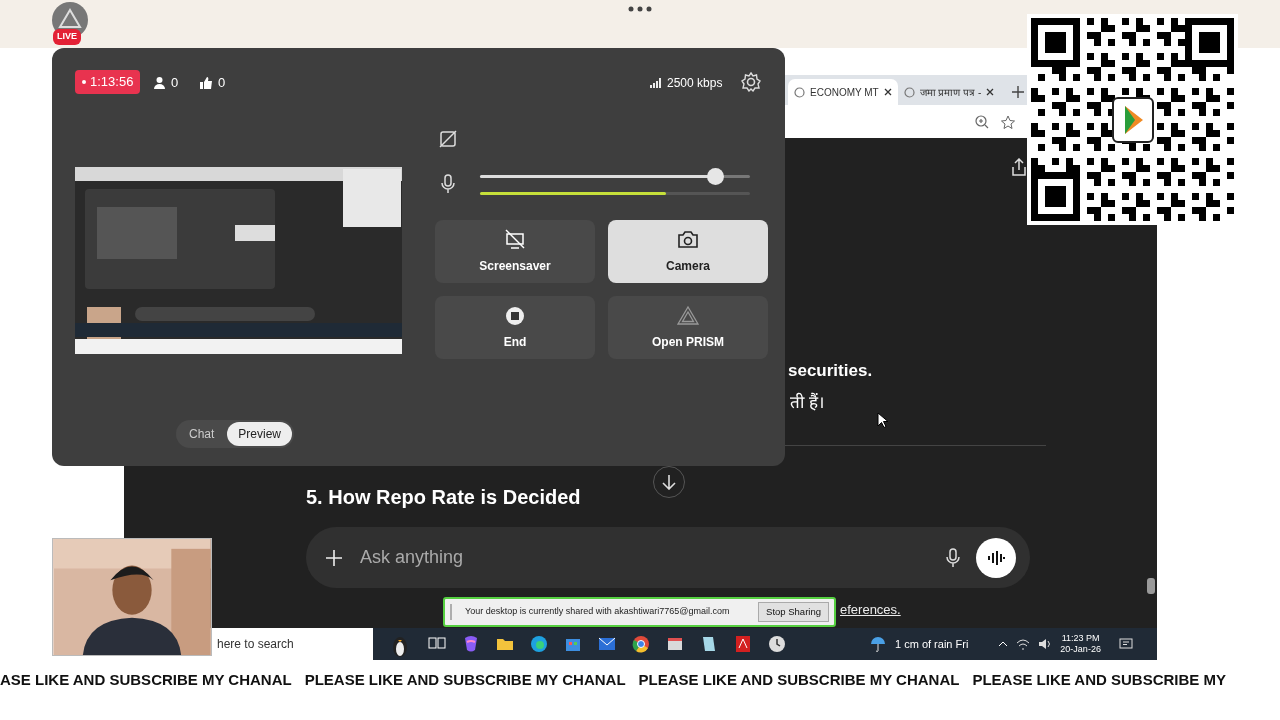 This screenshot has width=1280, height=720. Describe the element at coordinates (793, 612) in the screenshot. I see `stop-sharing-button: Stop Sharing` at that location.